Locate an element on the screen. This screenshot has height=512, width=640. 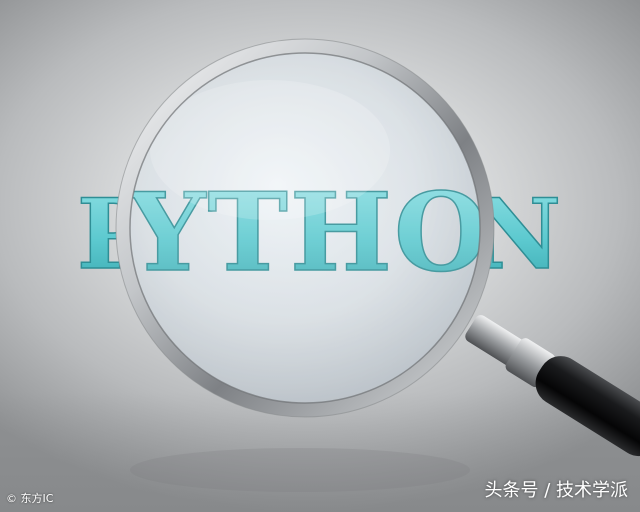
magnifier-handle is located at coordinates (552, 386).